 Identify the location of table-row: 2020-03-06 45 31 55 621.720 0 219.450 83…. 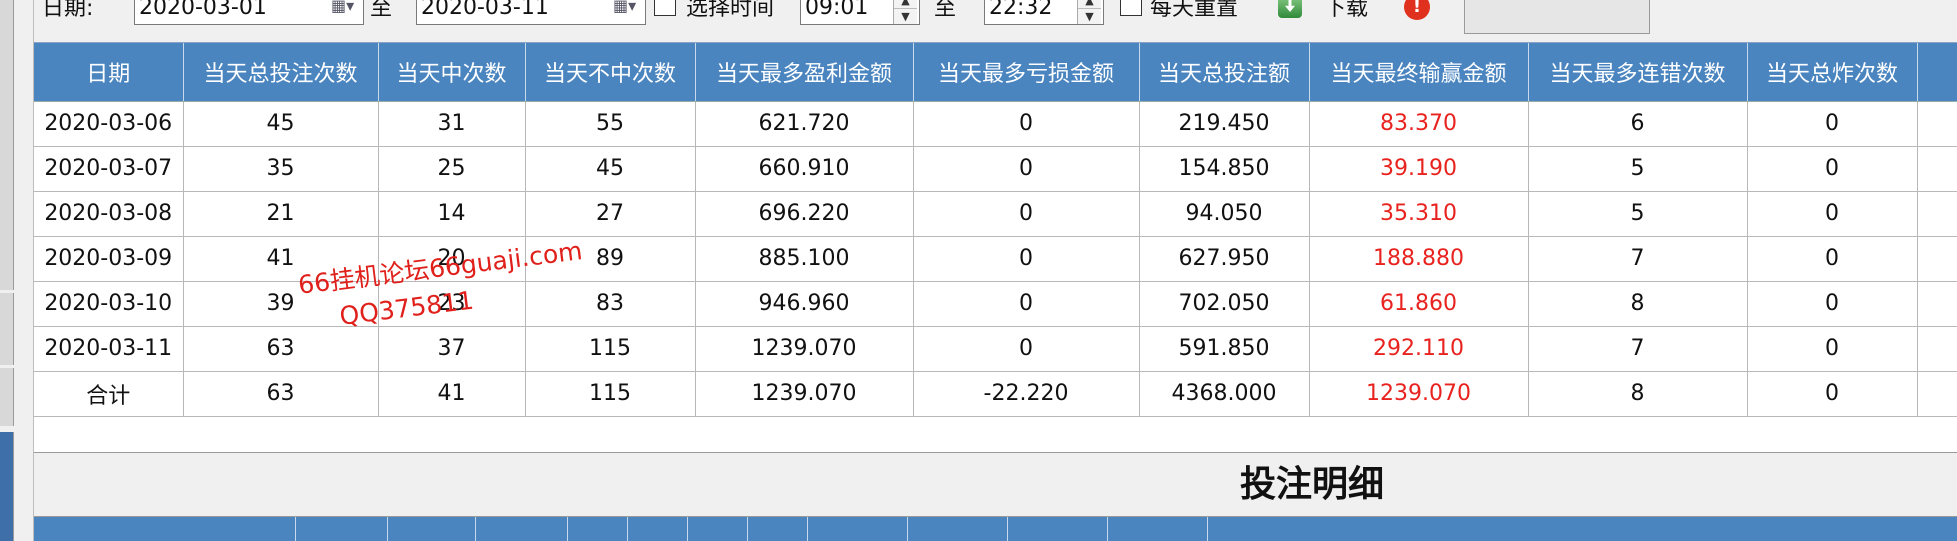
(995, 124).